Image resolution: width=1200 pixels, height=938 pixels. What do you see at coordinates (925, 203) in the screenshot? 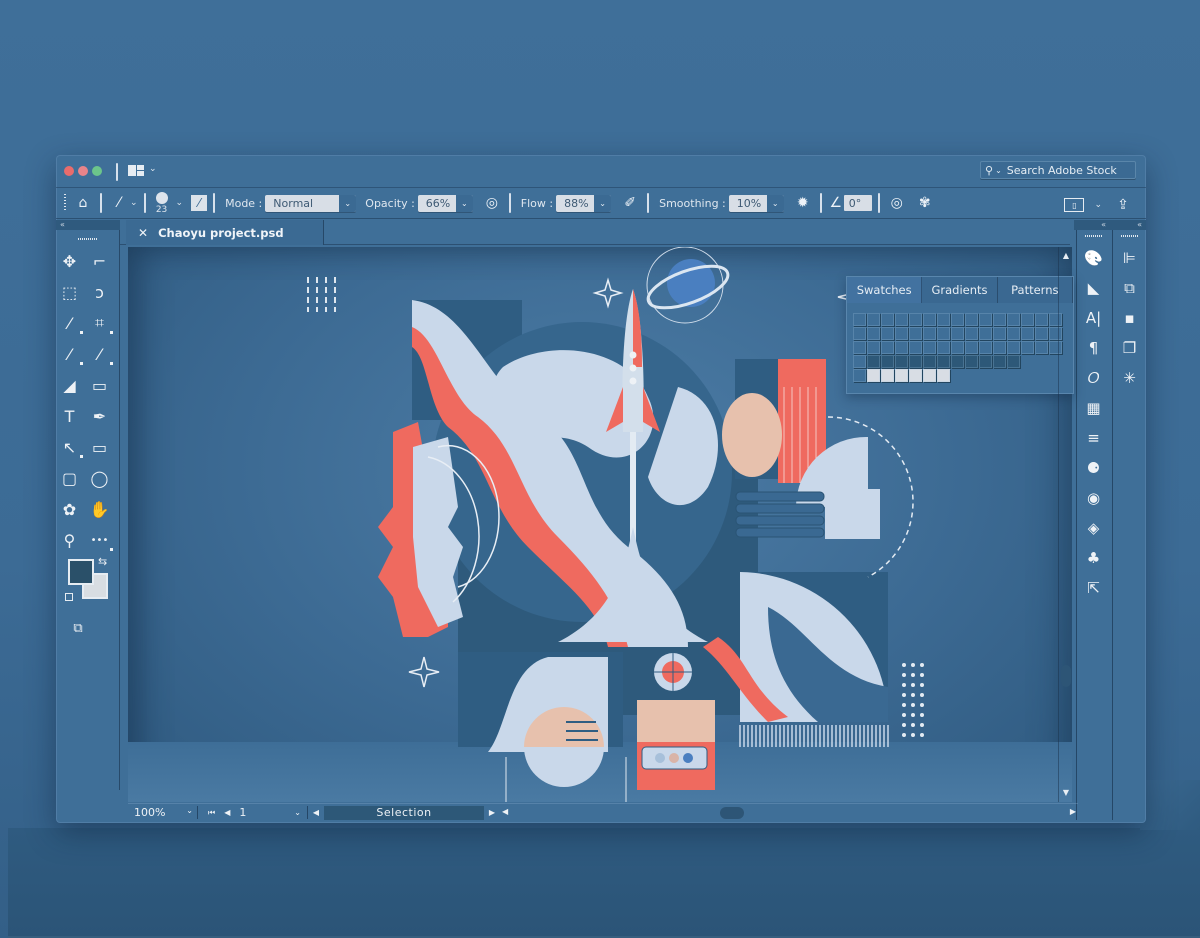
I see `symmetry-butterfly-icon: ✾` at bounding box center [925, 203].